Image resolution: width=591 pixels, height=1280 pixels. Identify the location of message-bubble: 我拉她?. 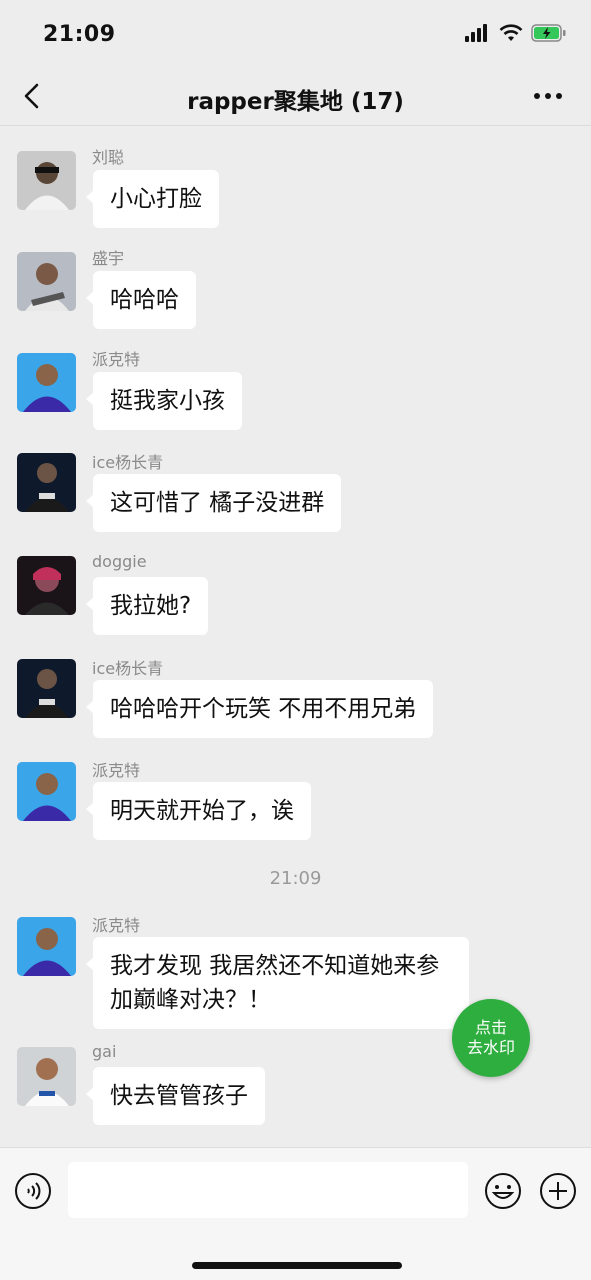
(147, 606).